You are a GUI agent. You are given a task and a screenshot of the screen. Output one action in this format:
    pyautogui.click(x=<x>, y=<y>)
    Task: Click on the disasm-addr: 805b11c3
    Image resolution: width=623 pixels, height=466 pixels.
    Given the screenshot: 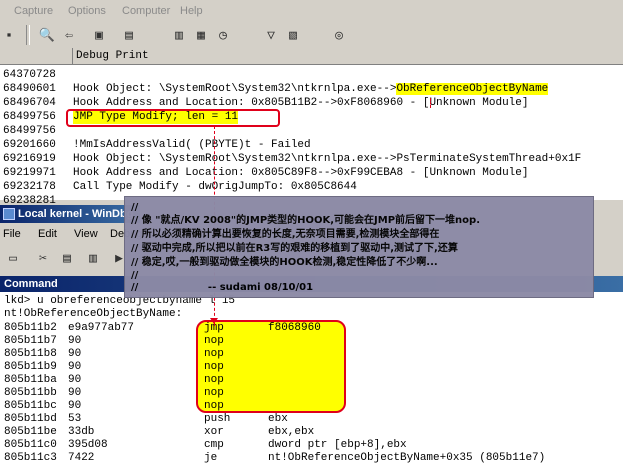 What is the action you would take?
    pyautogui.click(x=30, y=458)
    